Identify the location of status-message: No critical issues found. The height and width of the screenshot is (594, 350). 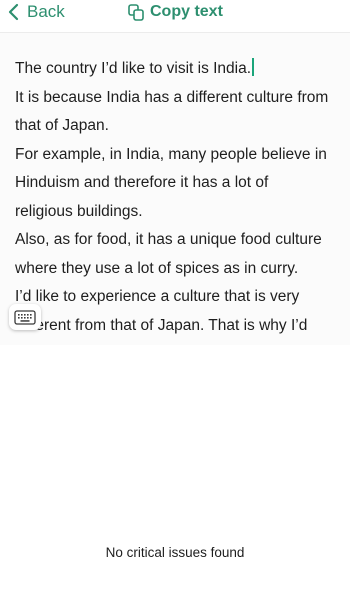
(175, 552).